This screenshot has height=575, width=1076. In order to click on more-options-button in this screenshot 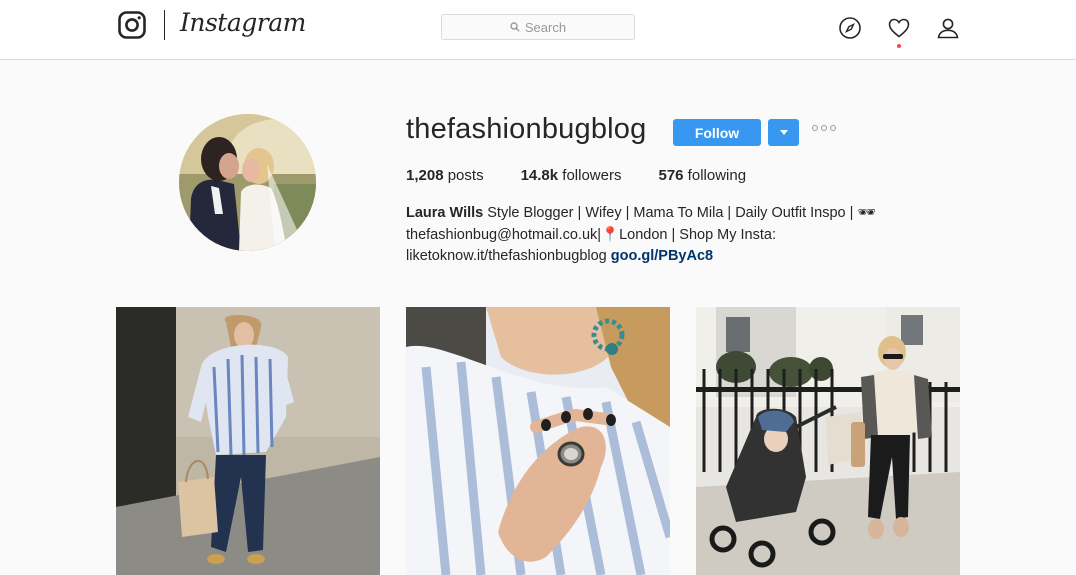, I will do `click(824, 128)`.